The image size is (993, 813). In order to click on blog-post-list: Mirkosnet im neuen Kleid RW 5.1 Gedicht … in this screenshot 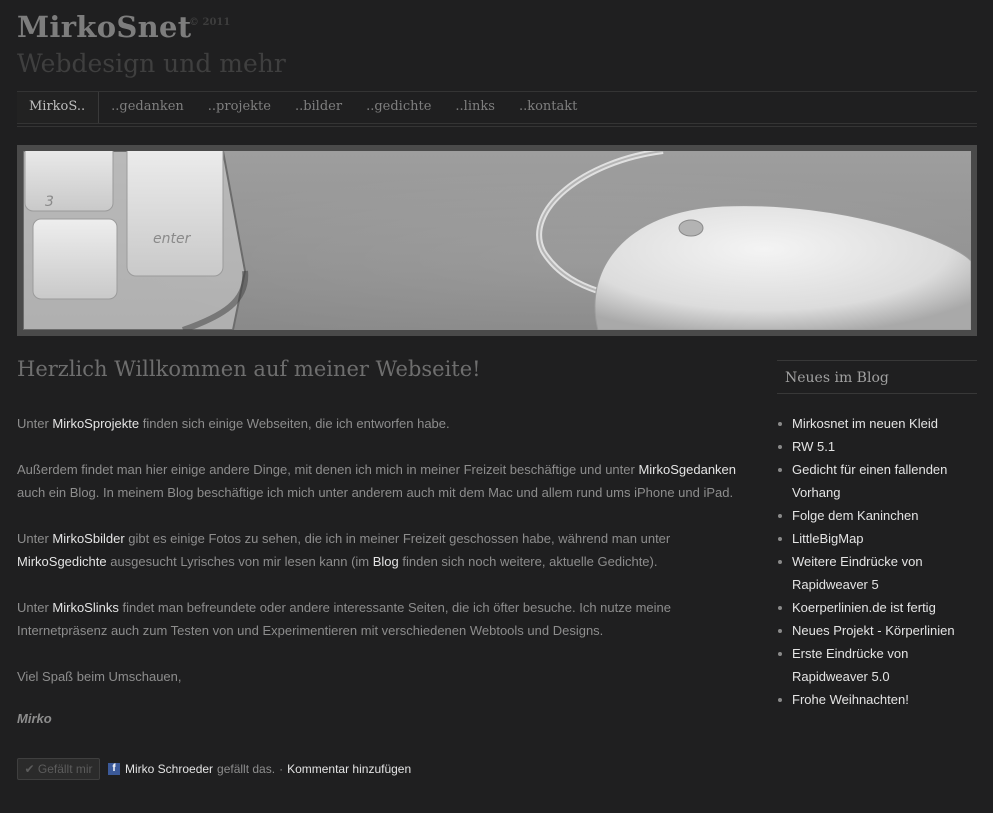, I will do `click(877, 561)`.